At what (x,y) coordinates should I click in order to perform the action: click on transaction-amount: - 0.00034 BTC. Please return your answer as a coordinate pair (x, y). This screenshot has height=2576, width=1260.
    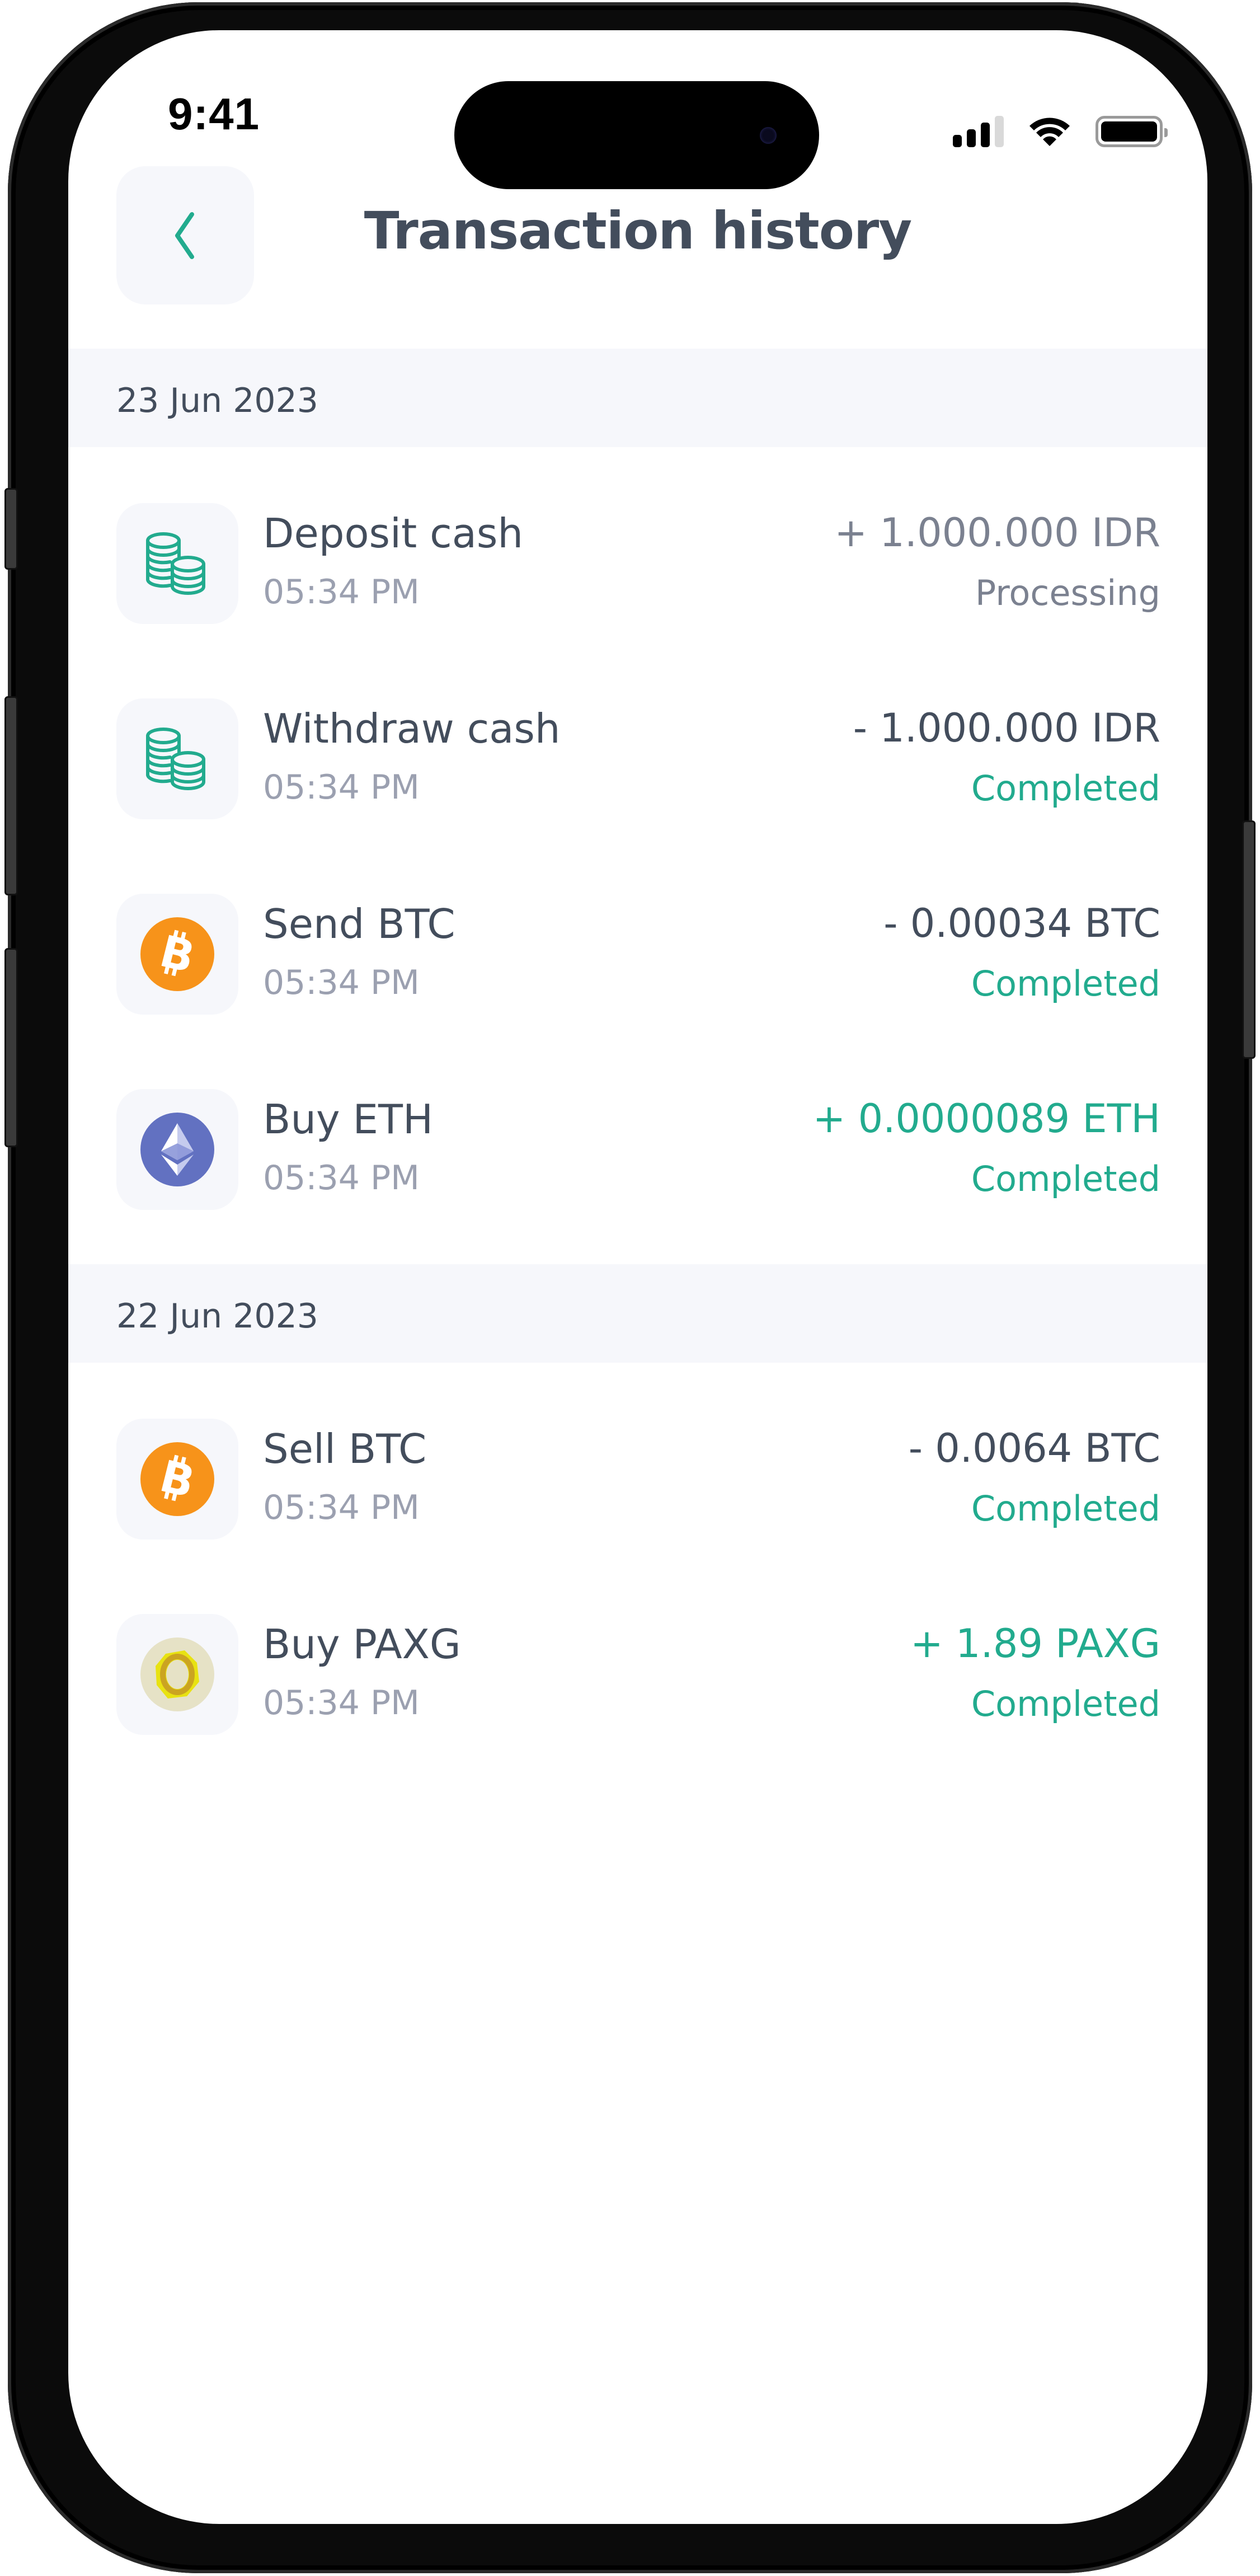
    Looking at the image, I should click on (1022, 923).